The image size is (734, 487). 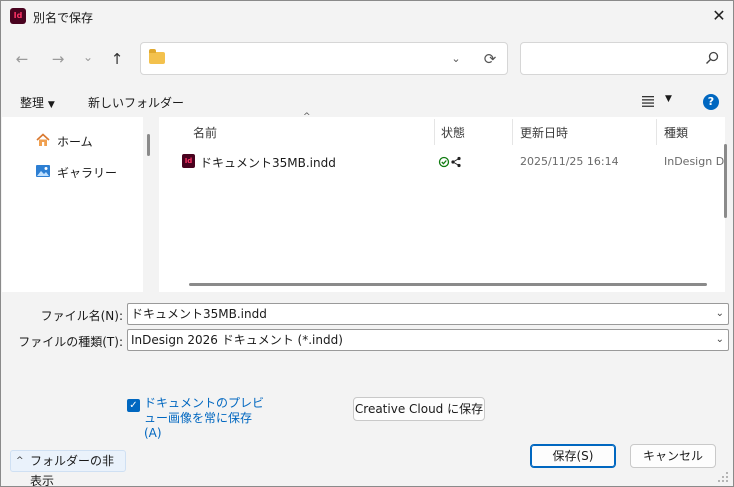 What do you see at coordinates (676, 132) in the screenshot?
I see `column-header-type: 種類` at bounding box center [676, 132].